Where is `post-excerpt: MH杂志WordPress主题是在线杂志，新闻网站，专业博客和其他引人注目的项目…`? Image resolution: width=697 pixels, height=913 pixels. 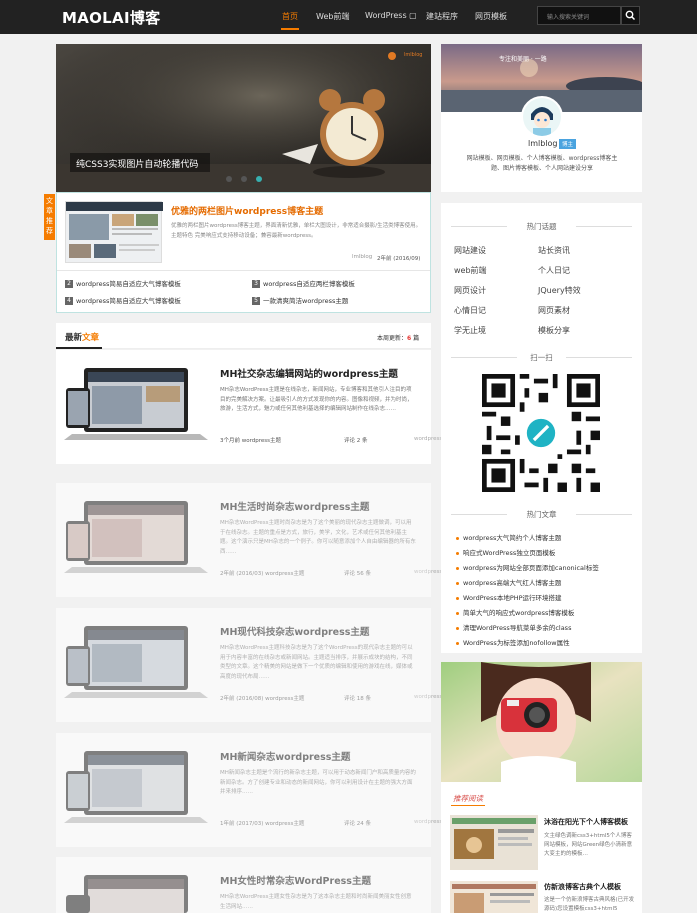
post-excerpt: MH杂志WordPress主题是在线杂志，新闻网站，专业博客和其他引人注目的项目… is located at coordinates (316, 399).